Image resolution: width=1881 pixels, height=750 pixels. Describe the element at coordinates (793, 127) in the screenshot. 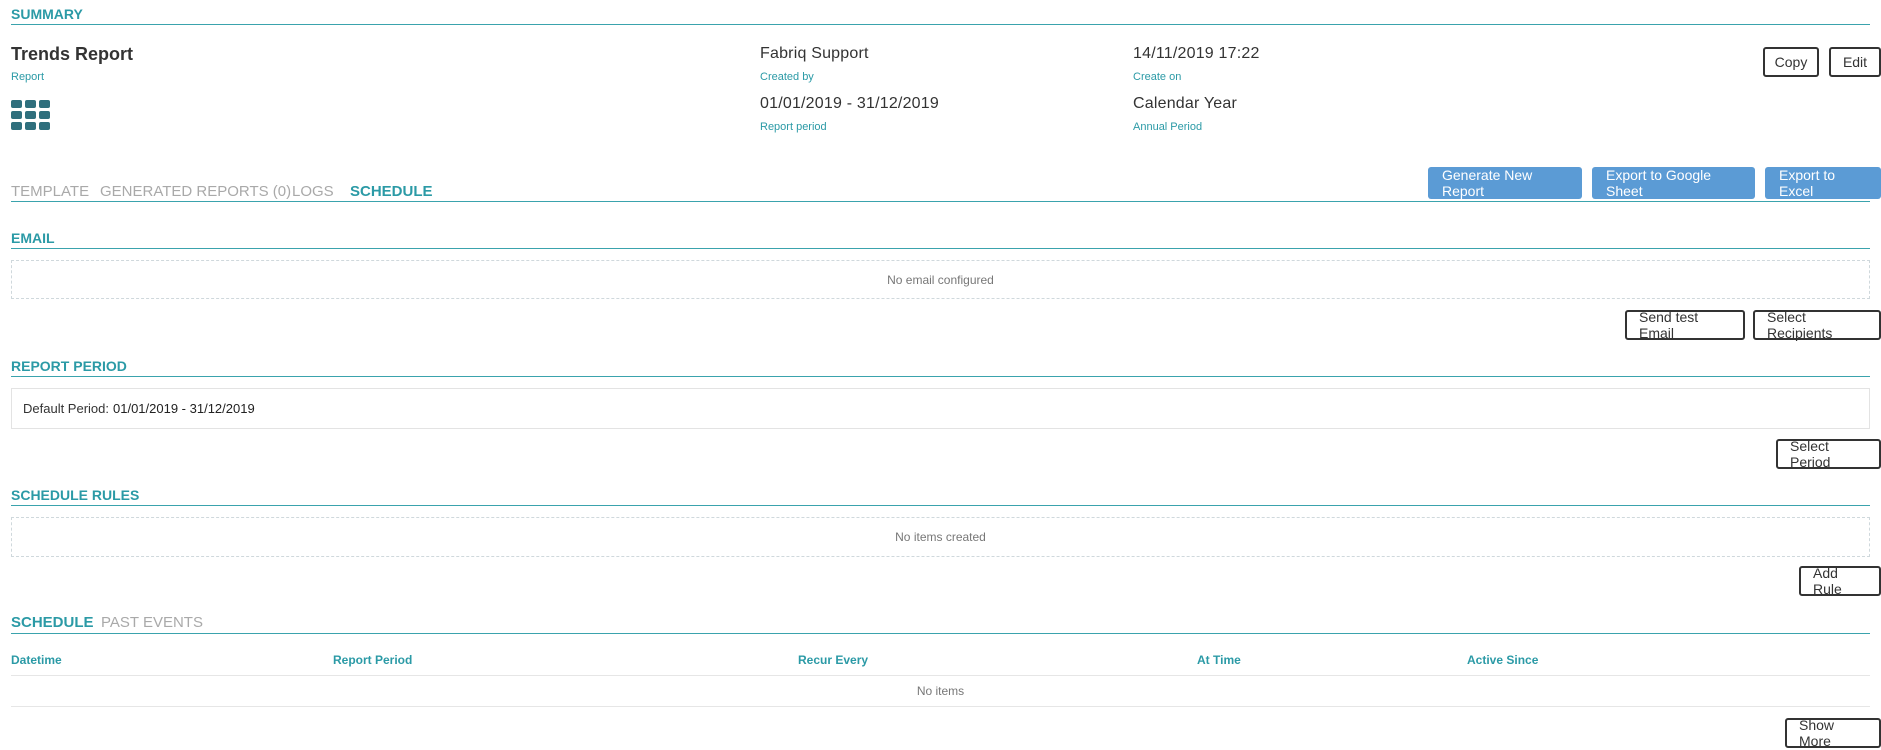

I see `report-period-label: Report period` at that location.